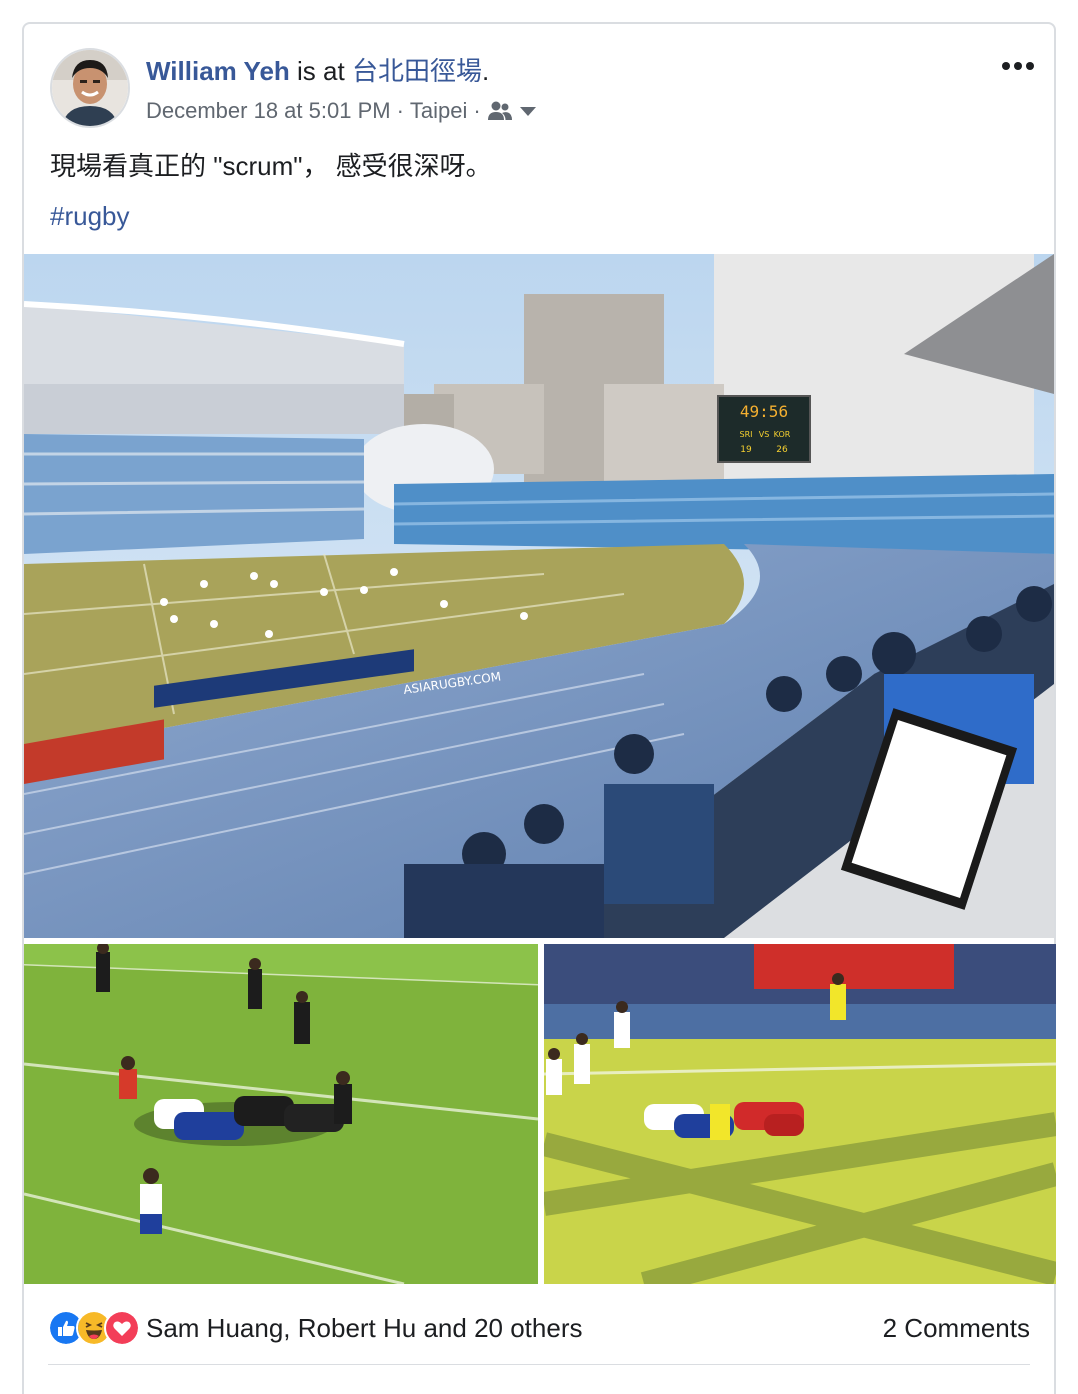 The height and width of the screenshot is (1394, 1078). Describe the element at coordinates (513, 111) in the screenshot. I see `audience-selector` at that location.